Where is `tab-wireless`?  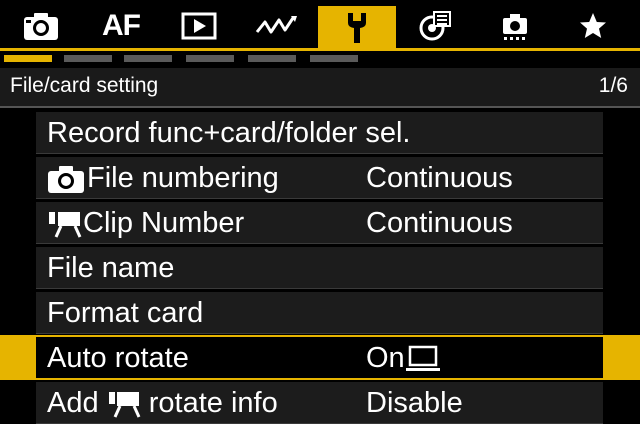
tab-wireless is located at coordinates (277, 26).